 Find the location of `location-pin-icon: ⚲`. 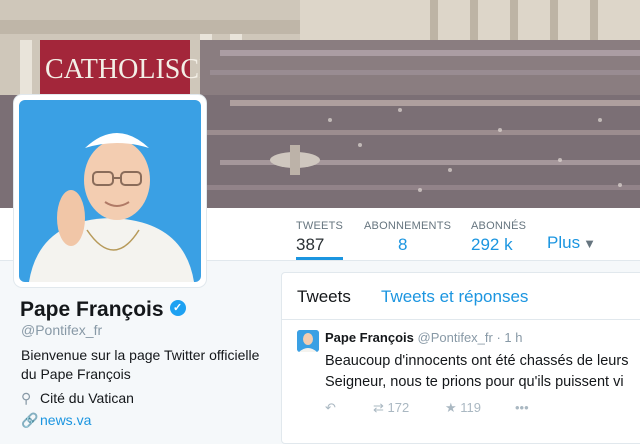

location-pin-icon: ⚲ is located at coordinates (26, 398).